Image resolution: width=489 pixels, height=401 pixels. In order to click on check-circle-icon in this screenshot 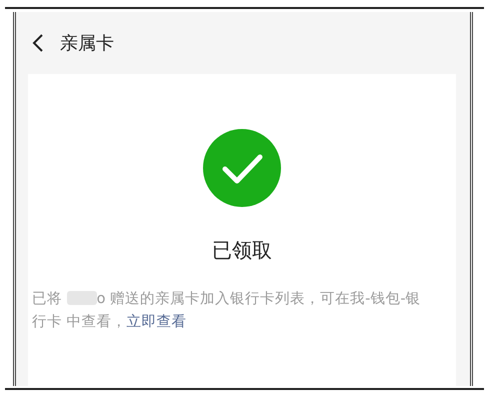, I will do `click(242, 168)`.